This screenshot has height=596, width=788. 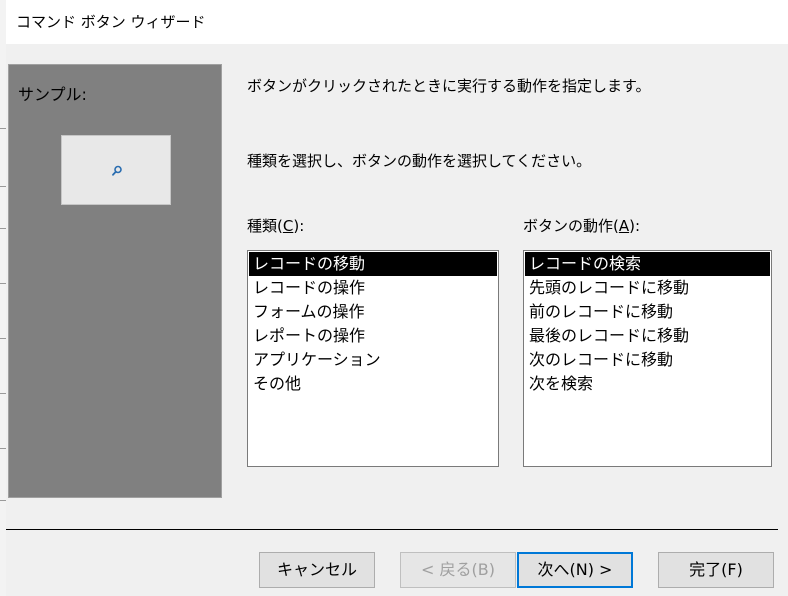 I want to click on list-item: 次を検索, so click(x=647, y=384).